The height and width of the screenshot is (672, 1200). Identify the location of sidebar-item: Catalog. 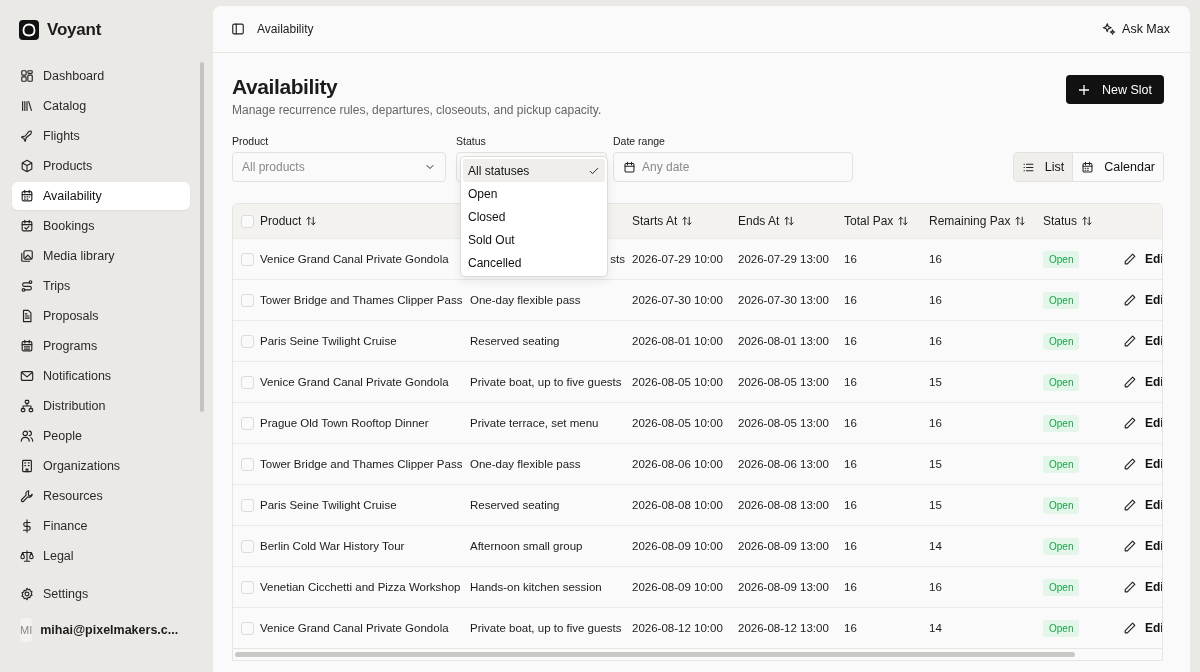
(101, 106).